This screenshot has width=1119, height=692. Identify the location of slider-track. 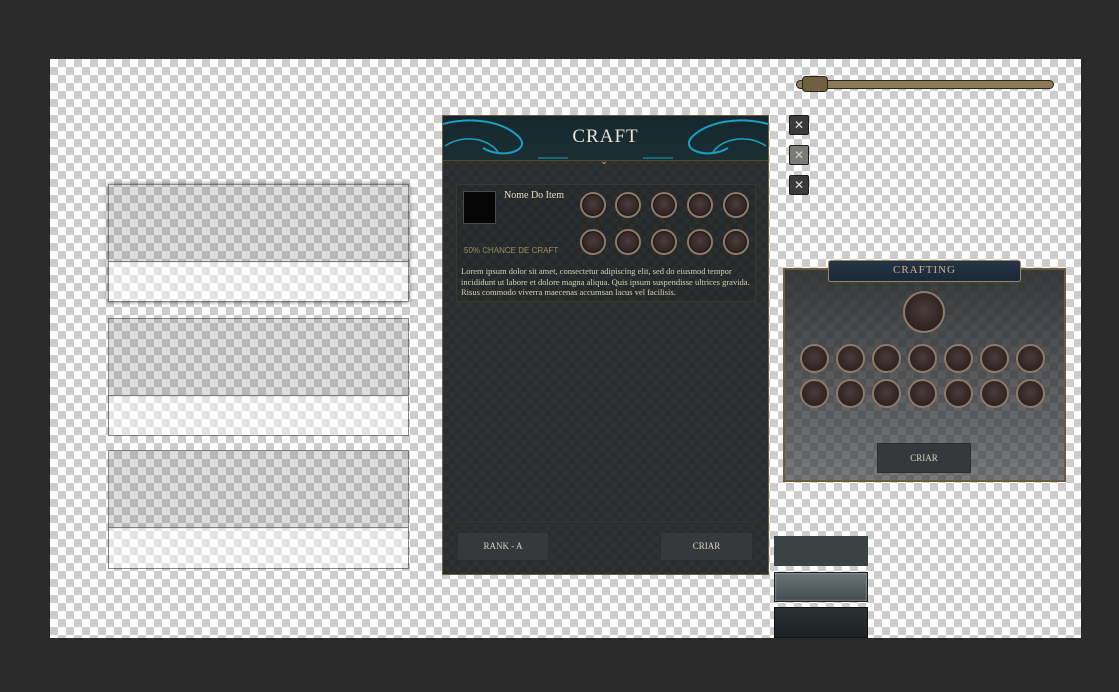
(925, 84).